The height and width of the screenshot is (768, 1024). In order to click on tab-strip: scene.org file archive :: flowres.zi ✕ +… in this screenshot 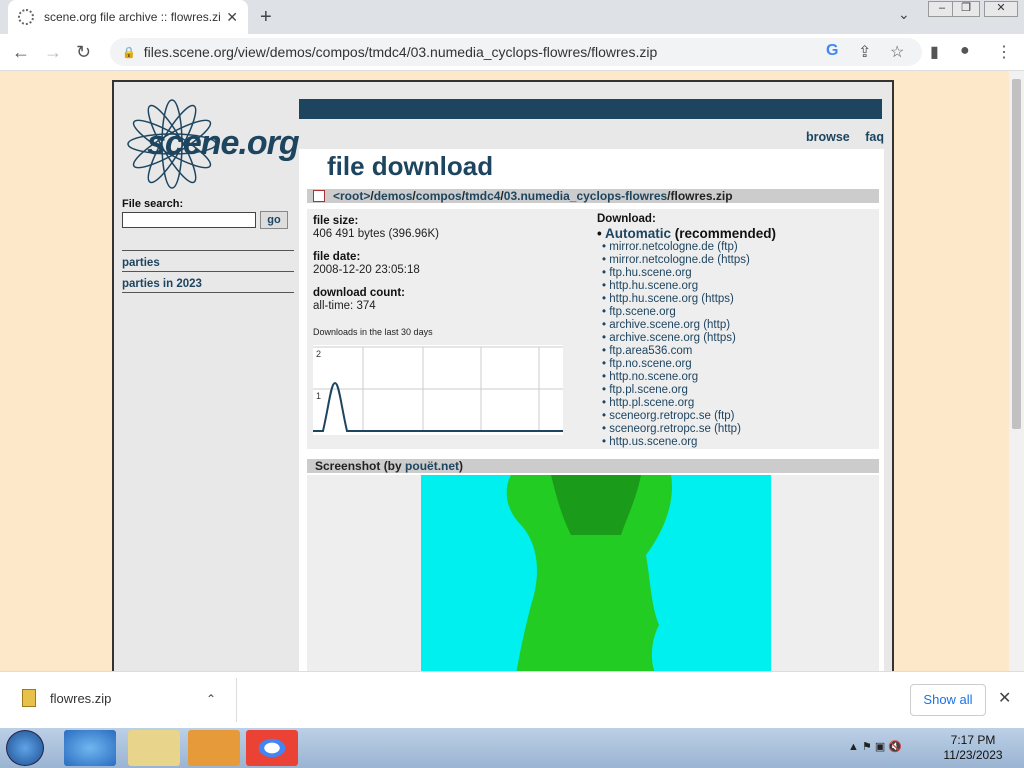, I will do `click(512, 17)`.